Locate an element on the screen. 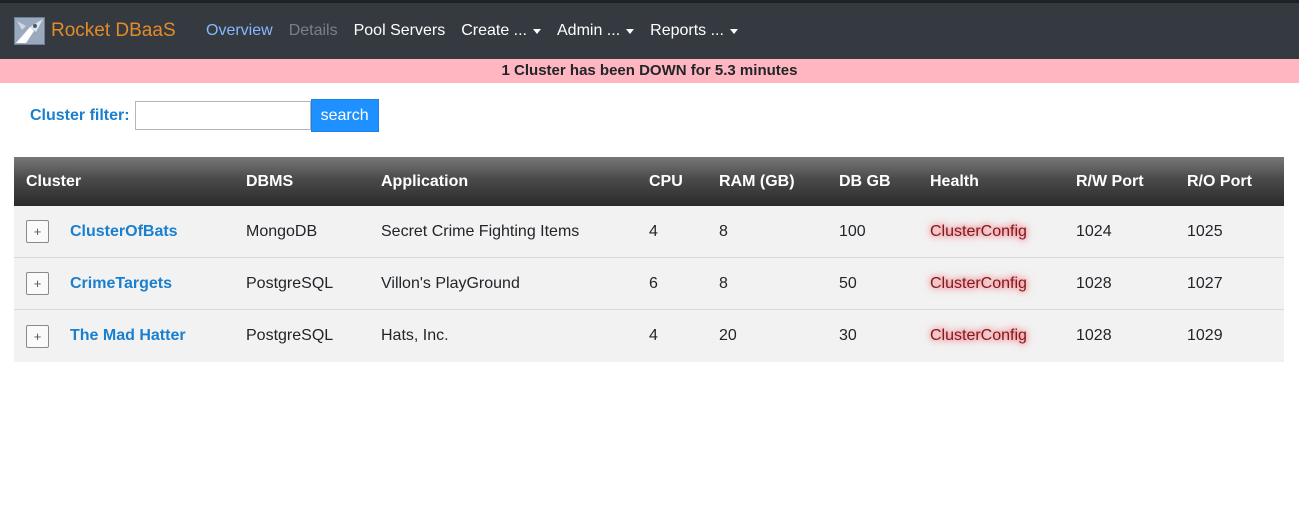 The image size is (1299, 522). down-alert-banner: 1 Cluster has been DOWN for 5.3 minutes is located at coordinates (649, 71).